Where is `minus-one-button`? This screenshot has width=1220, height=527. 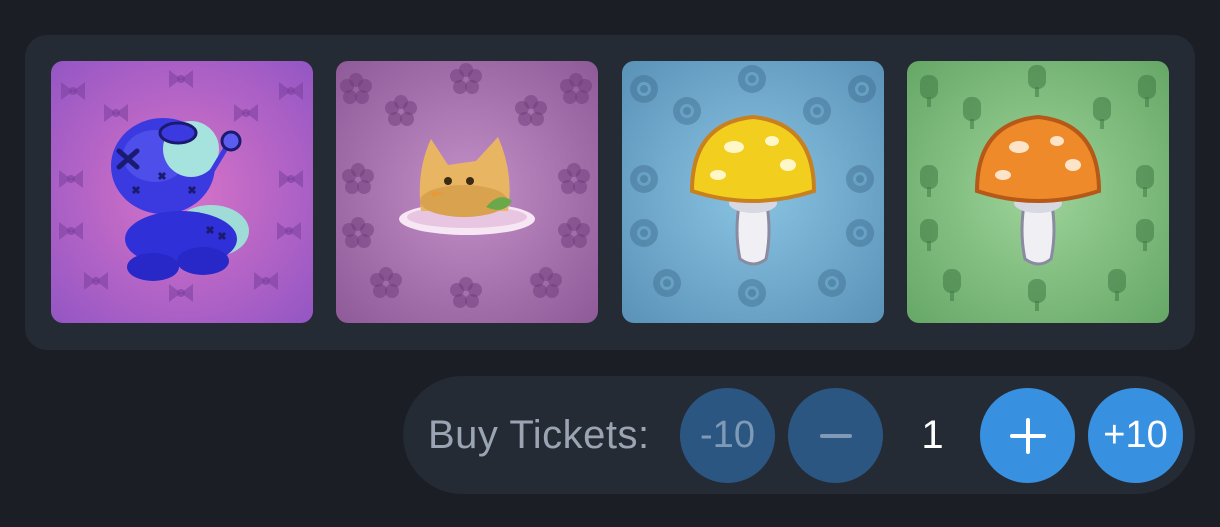 minus-one-button is located at coordinates (835, 435).